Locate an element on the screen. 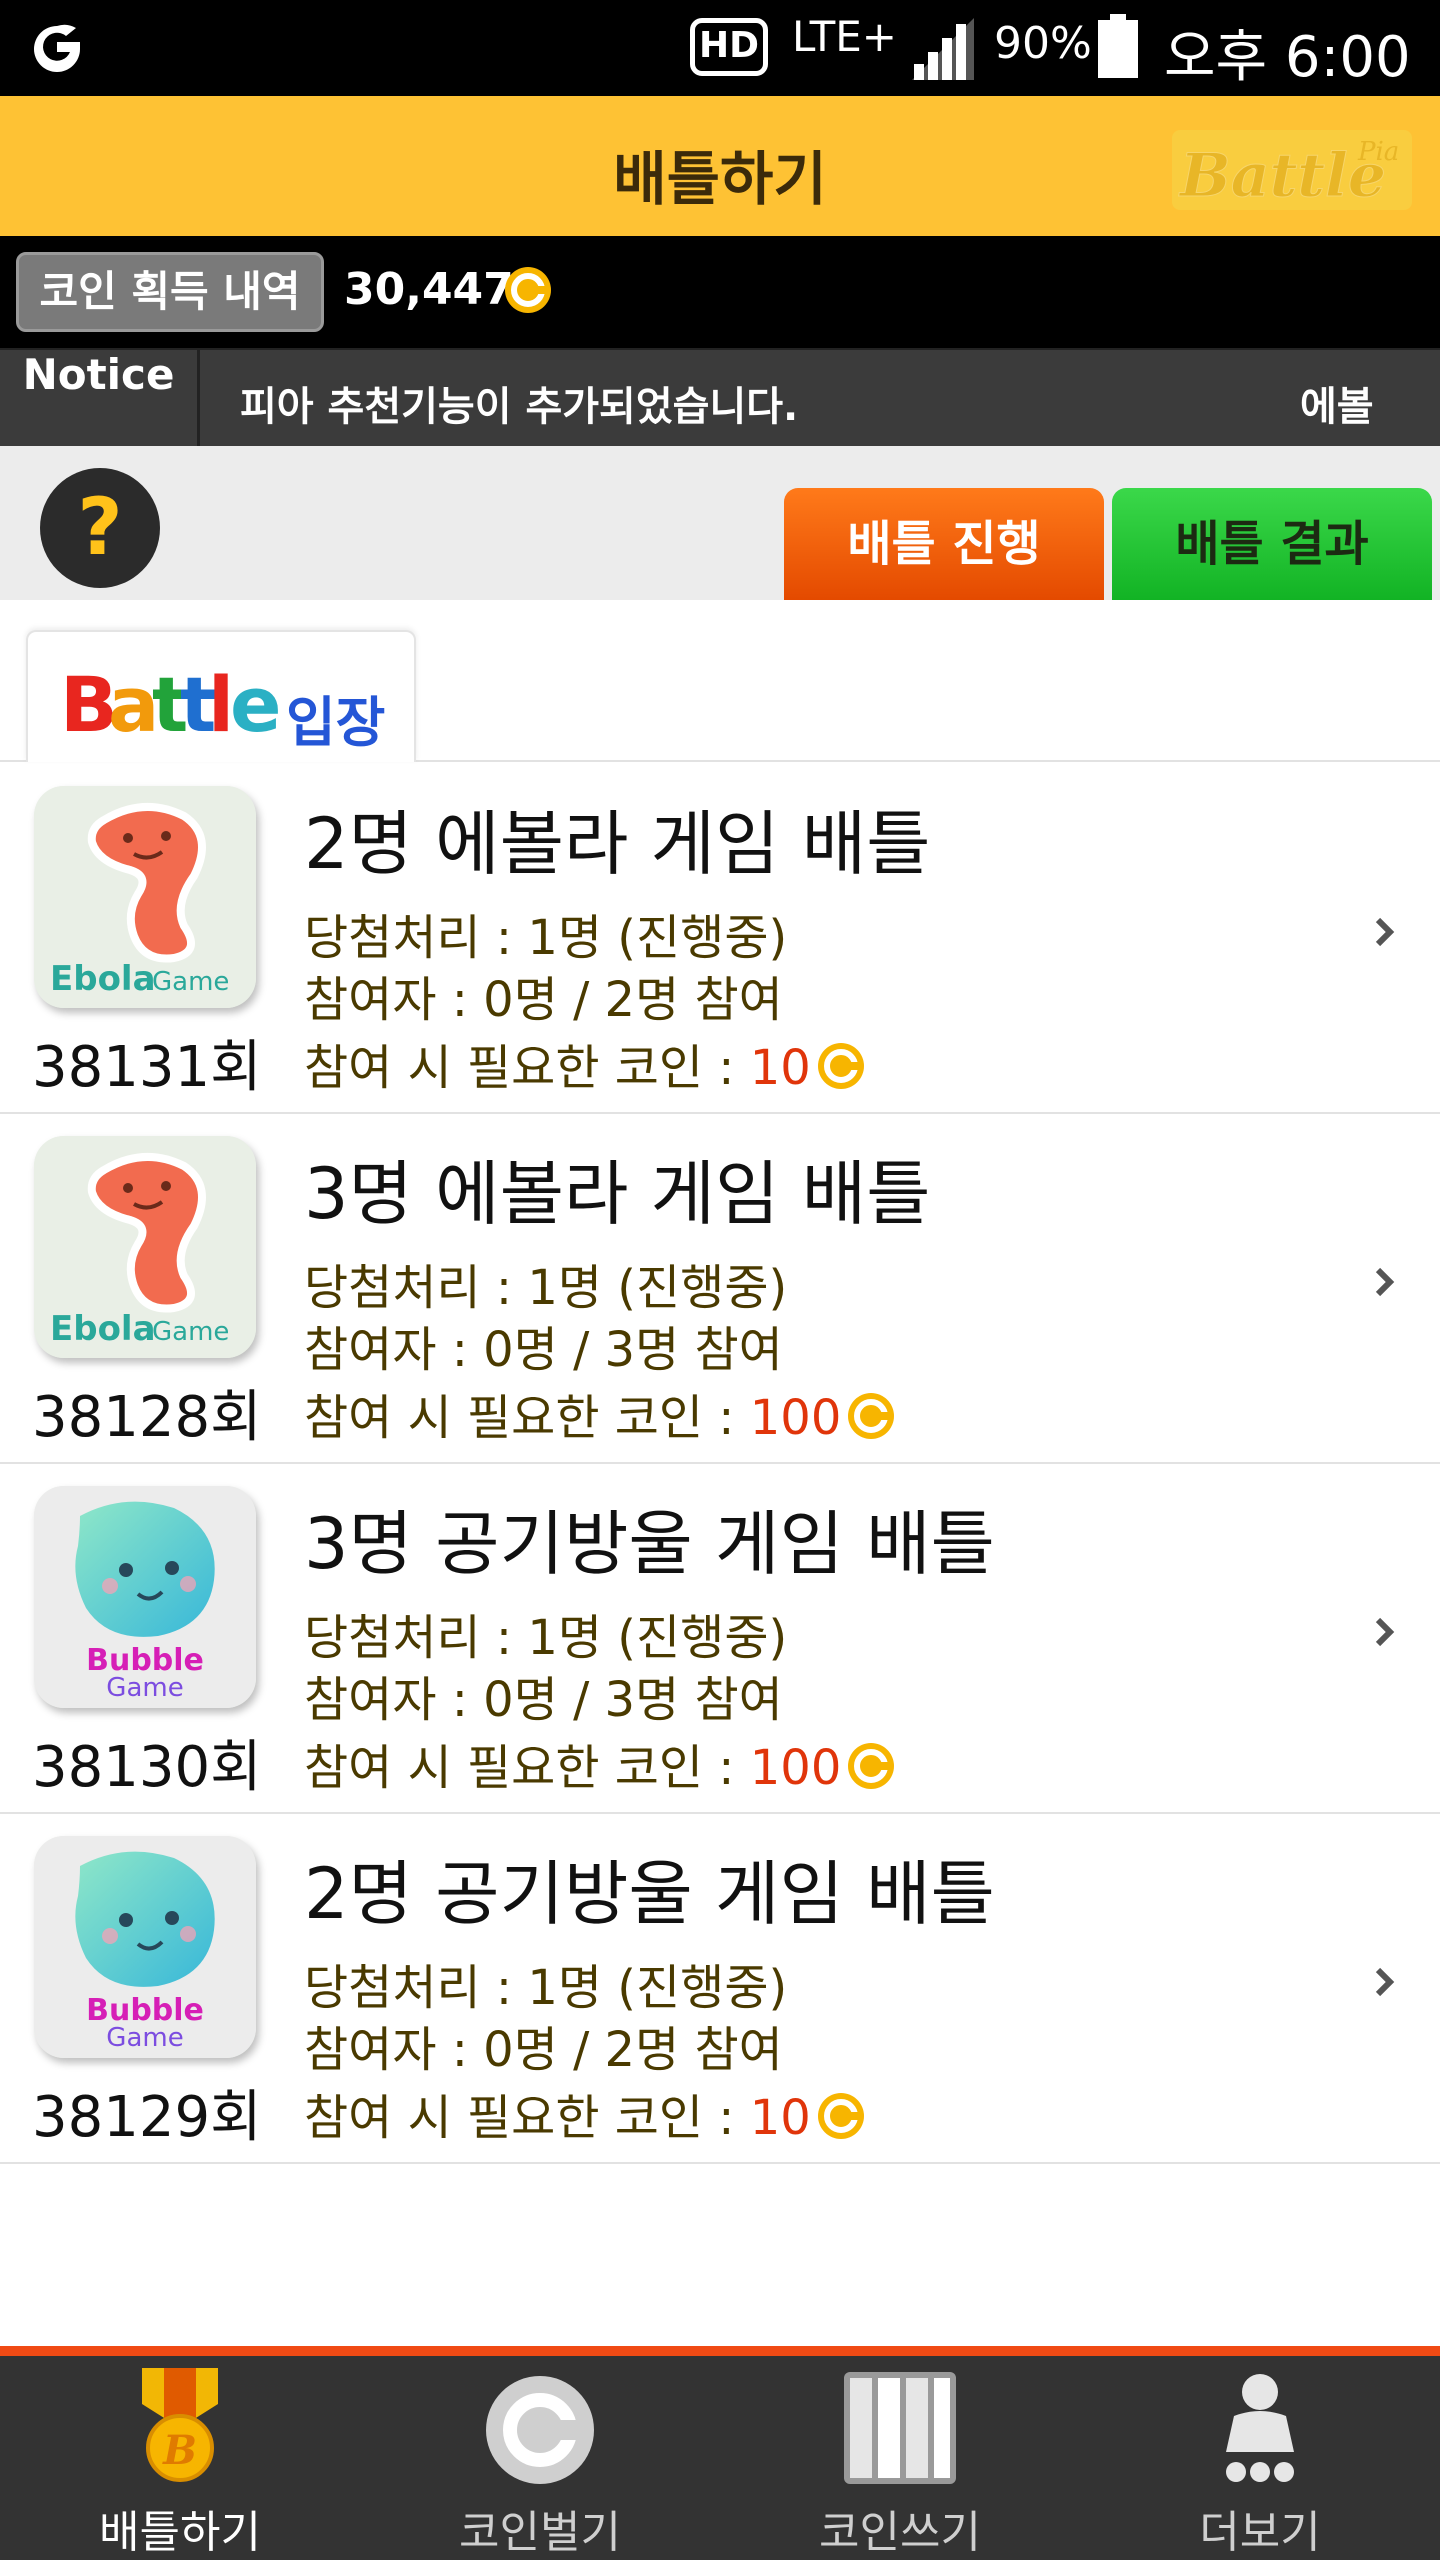  svg-text: Pia is located at coordinates (1378, 152).